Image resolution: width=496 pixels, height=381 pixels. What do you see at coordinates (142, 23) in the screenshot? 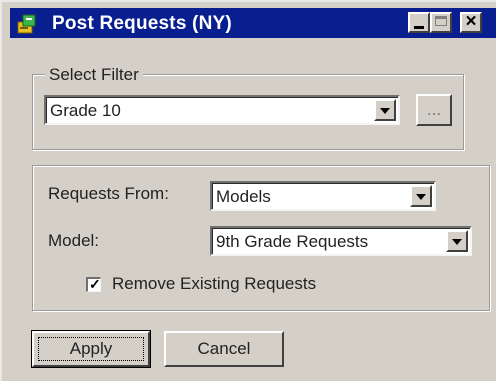
I see `window-title: Post Requests (NY)` at bounding box center [142, 23].